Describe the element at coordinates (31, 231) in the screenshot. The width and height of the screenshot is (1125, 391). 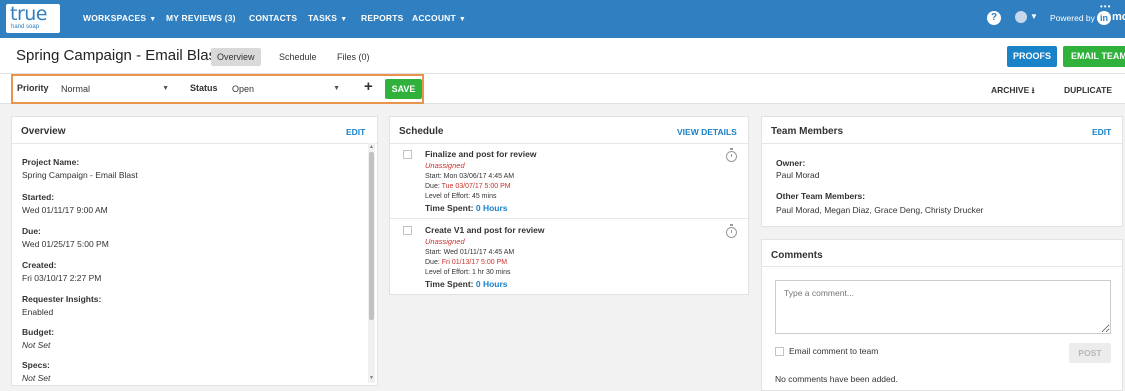
I see `field-label: Due:` at that location.